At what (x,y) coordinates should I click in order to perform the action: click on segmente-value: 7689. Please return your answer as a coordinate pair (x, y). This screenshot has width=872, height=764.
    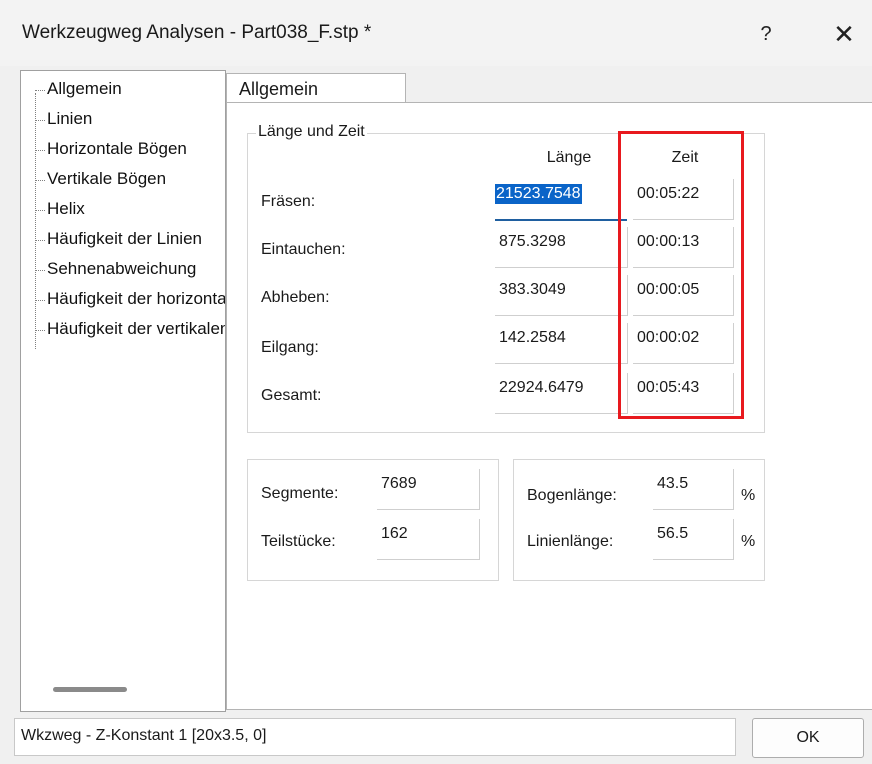
    Looking at the image, I should click on (399, 483).